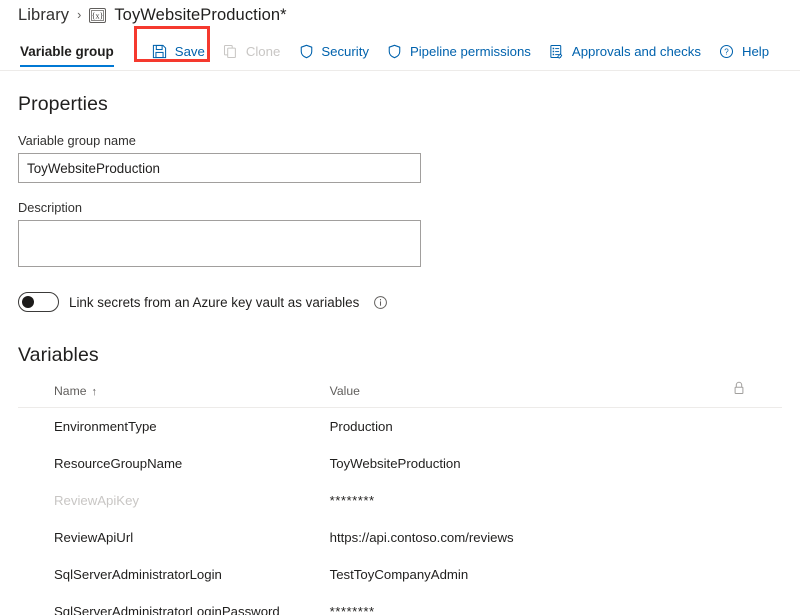 Image resolution: width=800 pixels, height=615 pixels. I want to click on variables-heading: Variables, so click(58, 355).